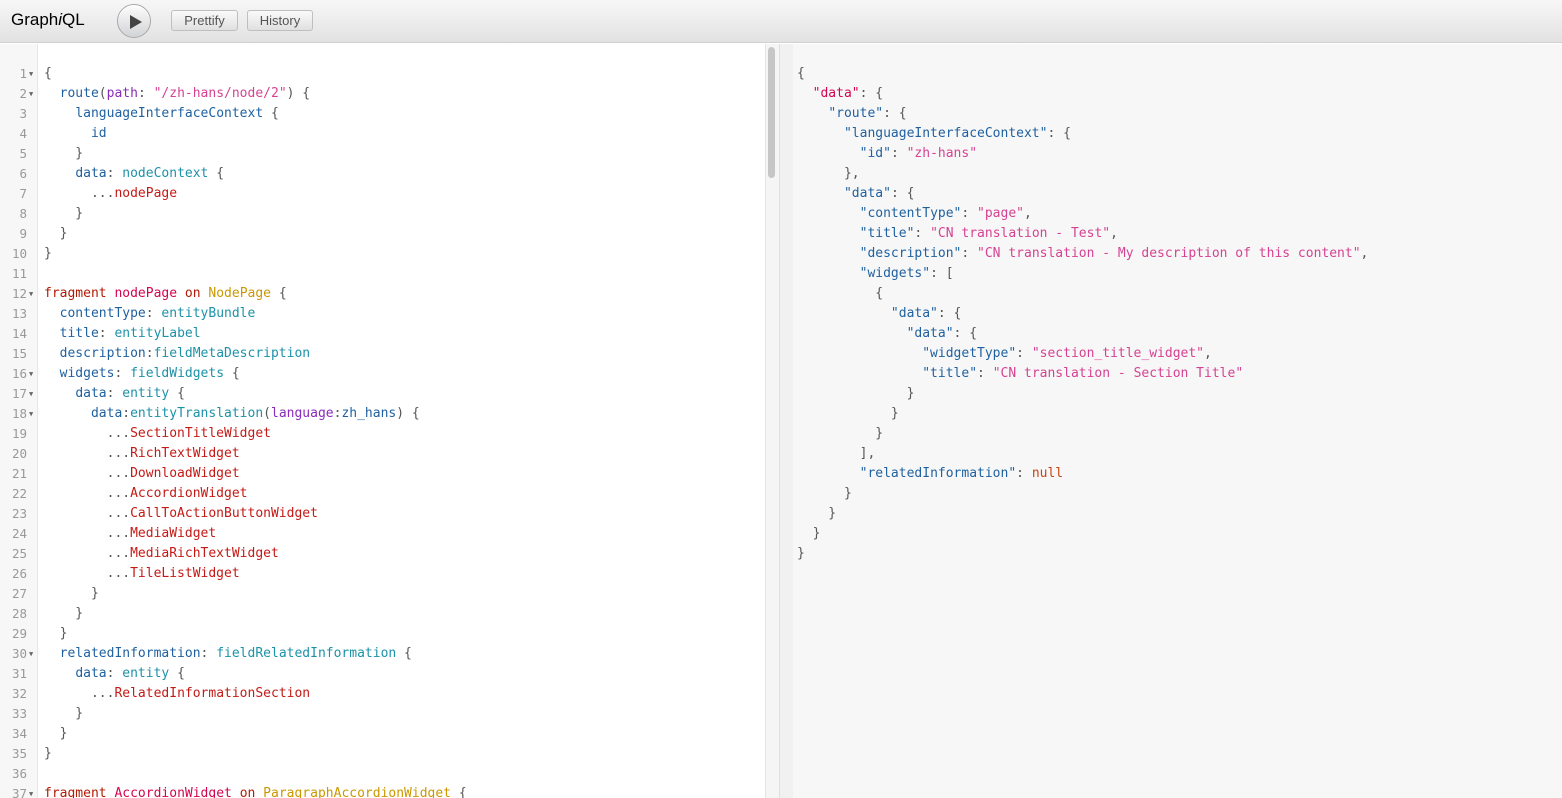 This screenshot has width=1562, height=798. I want to click on line-number: 20, so click(19, 453).